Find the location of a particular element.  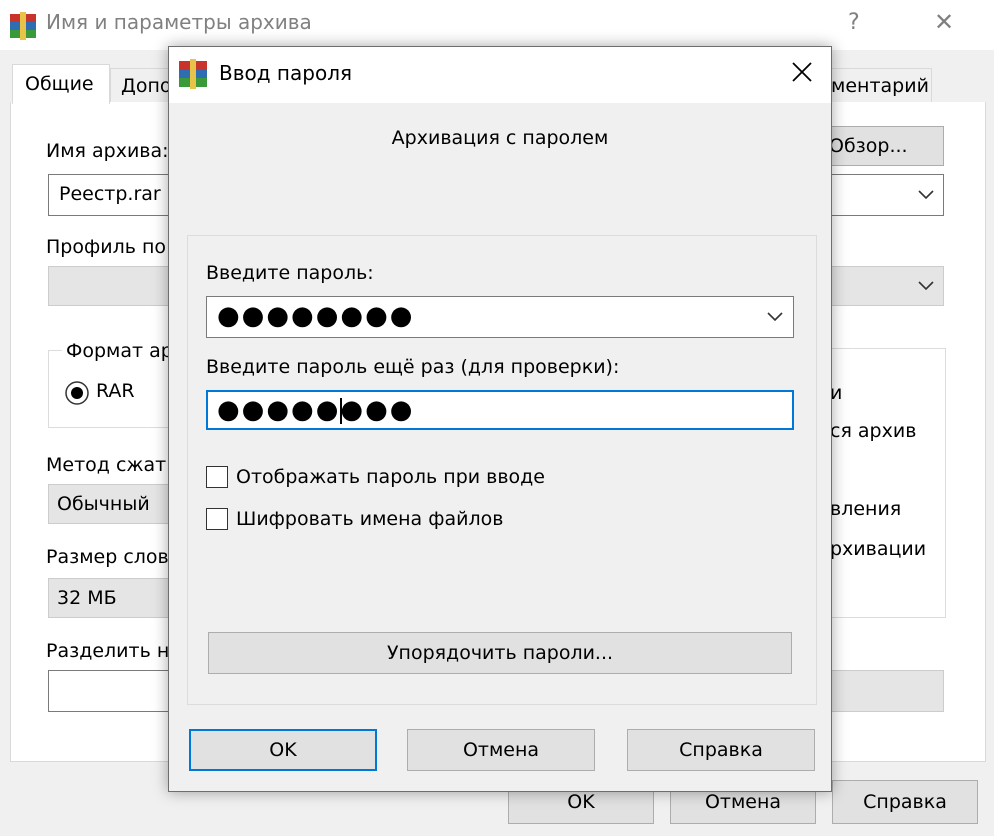

tab-general-label: Общие is located at coordinates (59, 84).